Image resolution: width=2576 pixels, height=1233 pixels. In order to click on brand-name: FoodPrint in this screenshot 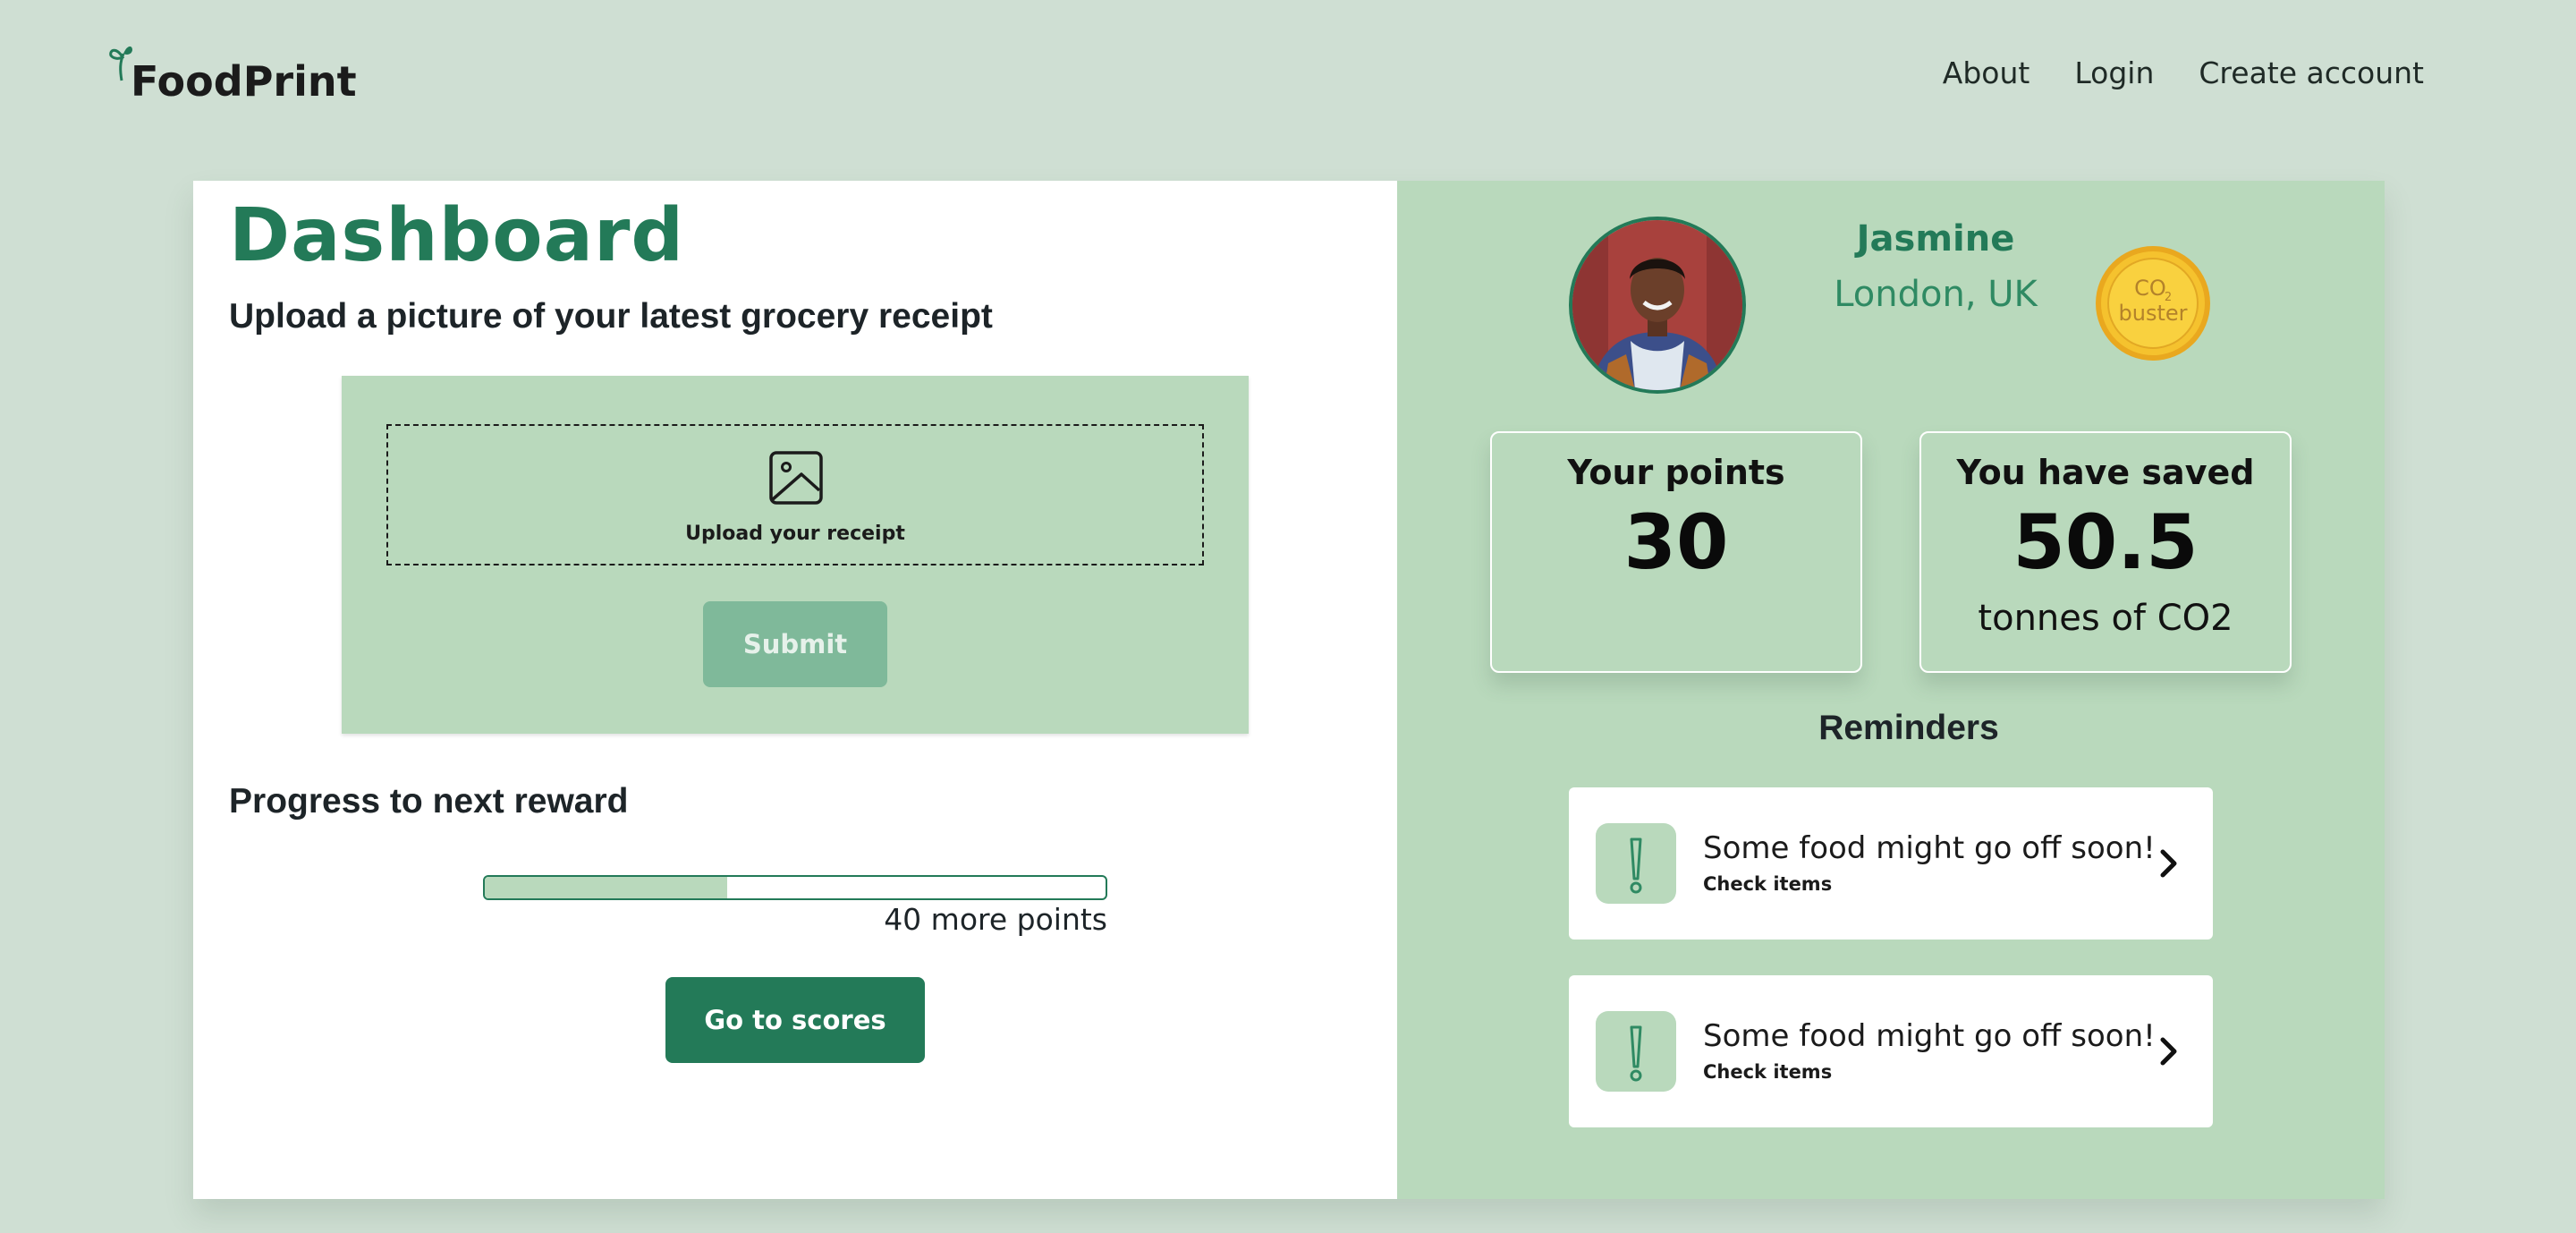, I will do `click(244, 81)`.